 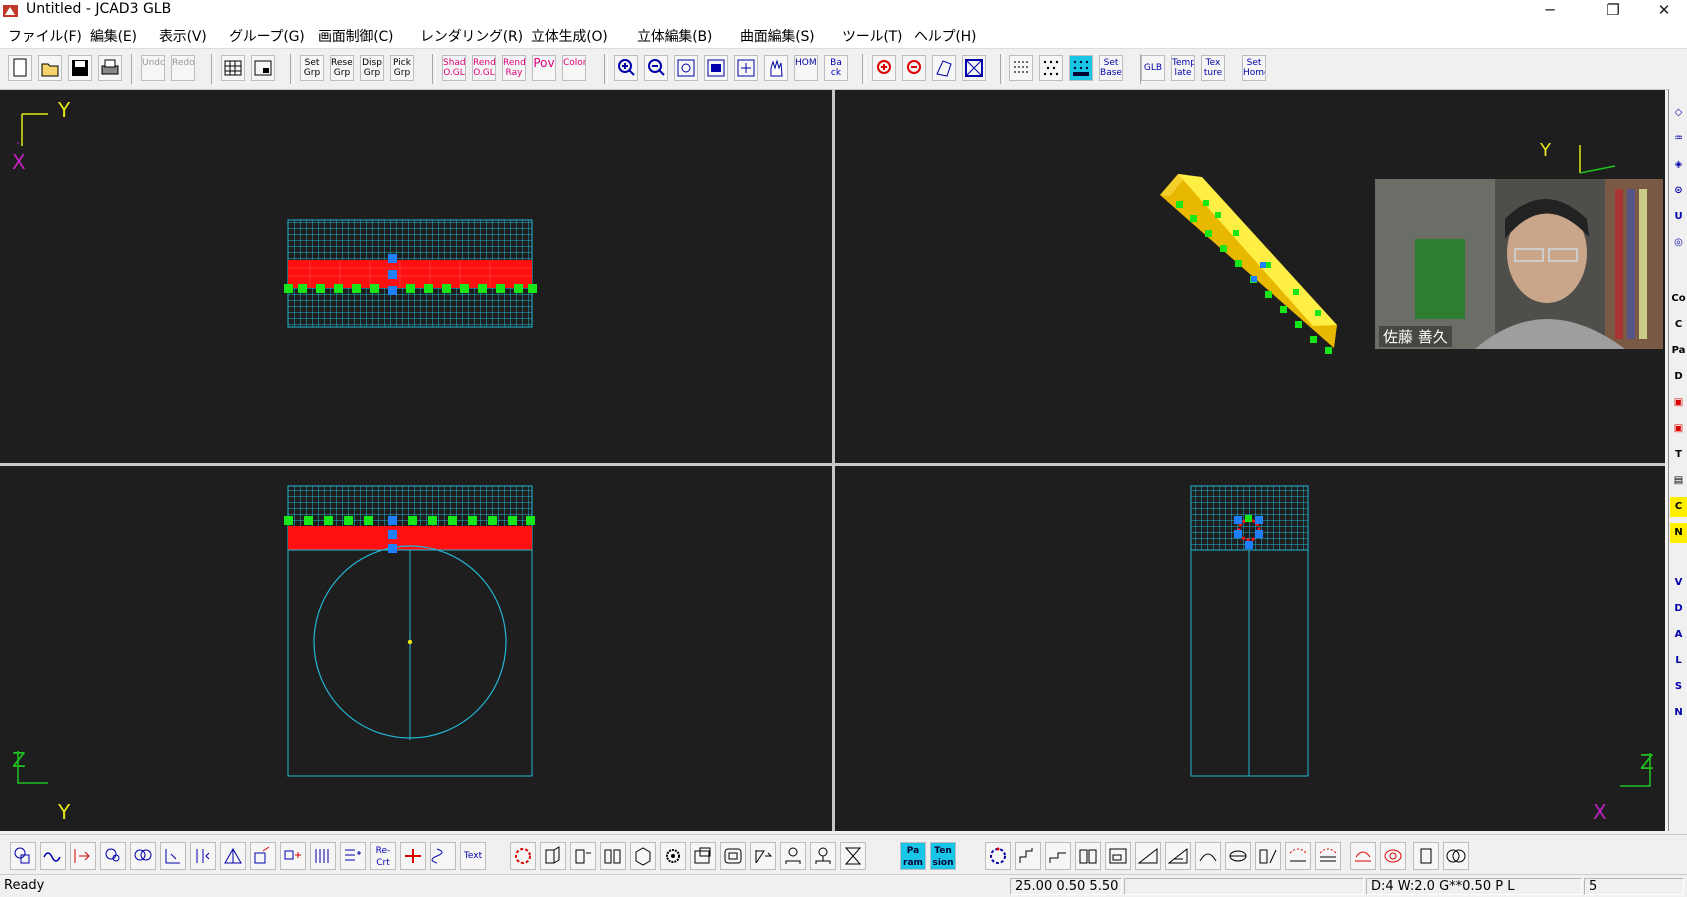 What do you see at coordinates (1058, 856) in the screenshot?
I see `step-tool-2-icon` at bounding box center [1058, 856].